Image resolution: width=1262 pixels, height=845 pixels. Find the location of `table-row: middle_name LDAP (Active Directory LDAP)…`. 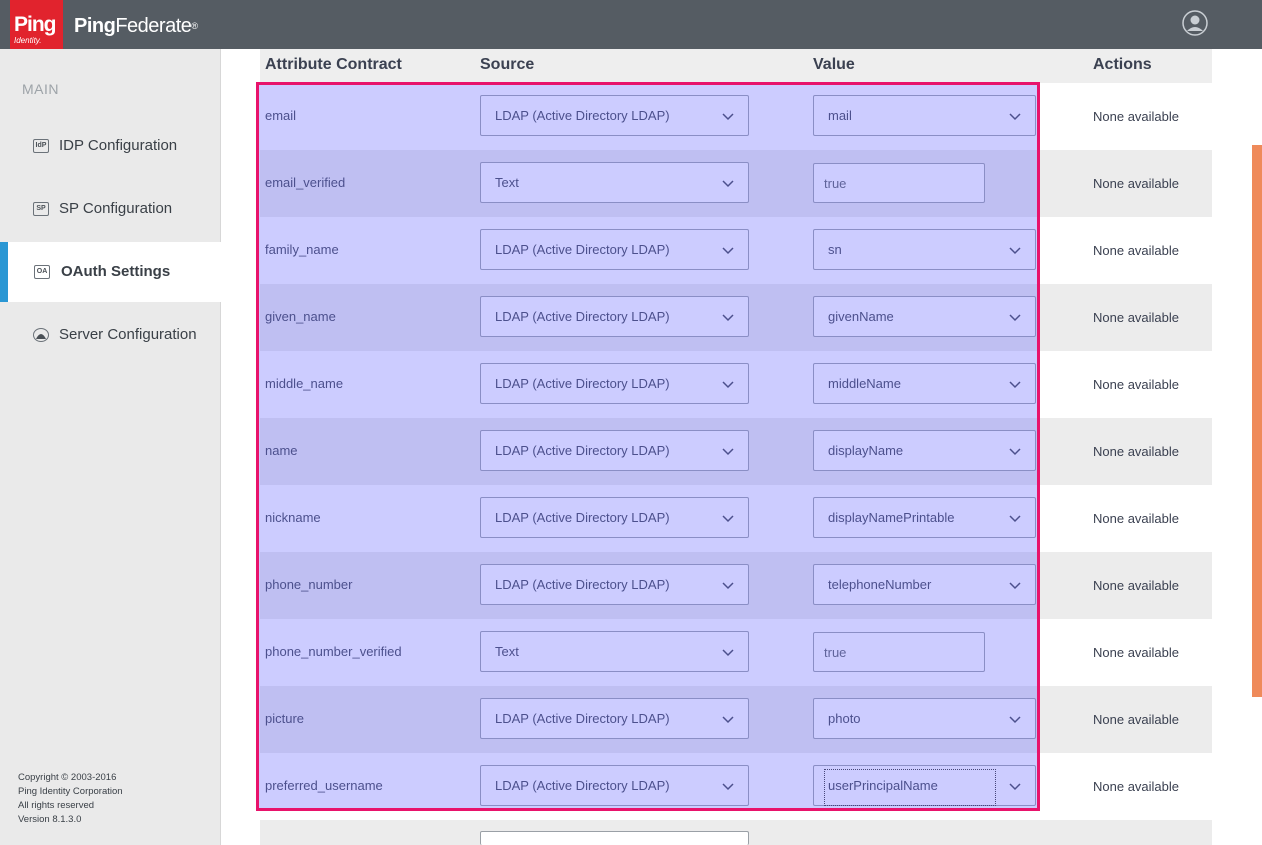

table-row: middle_name LDAP (Active Directory LDAP)… is located at coordinates (736, 384).